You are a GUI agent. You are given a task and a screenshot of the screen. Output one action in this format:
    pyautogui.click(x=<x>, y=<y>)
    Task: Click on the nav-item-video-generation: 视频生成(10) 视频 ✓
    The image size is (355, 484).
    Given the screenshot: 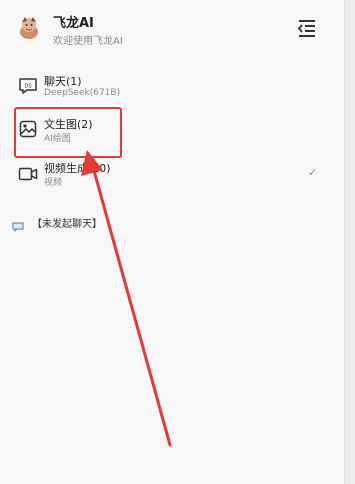 What is the action you would take?
    pyautogui.click(x=172, y=175)
    